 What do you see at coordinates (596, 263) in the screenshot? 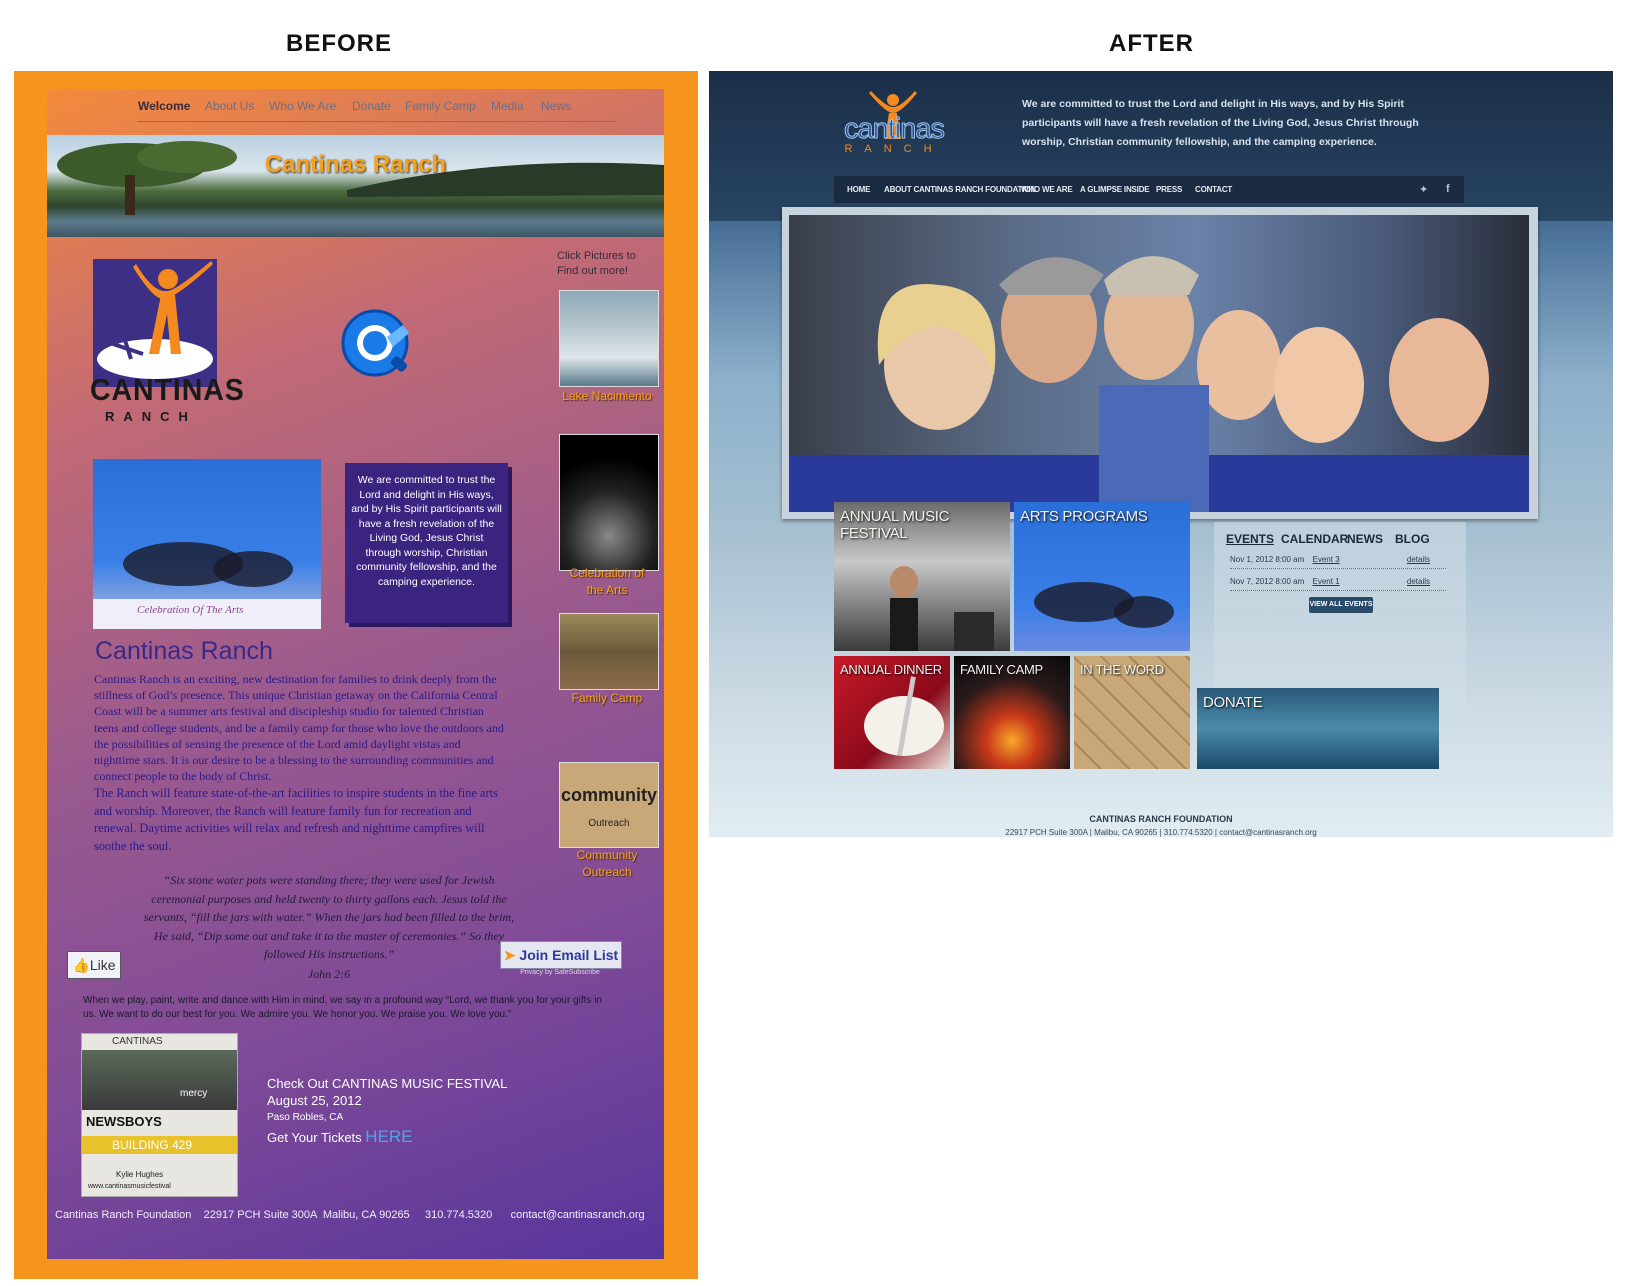
I see `click-instructions: Click Pictures to Find out more!` at bounding box center [596, 263].